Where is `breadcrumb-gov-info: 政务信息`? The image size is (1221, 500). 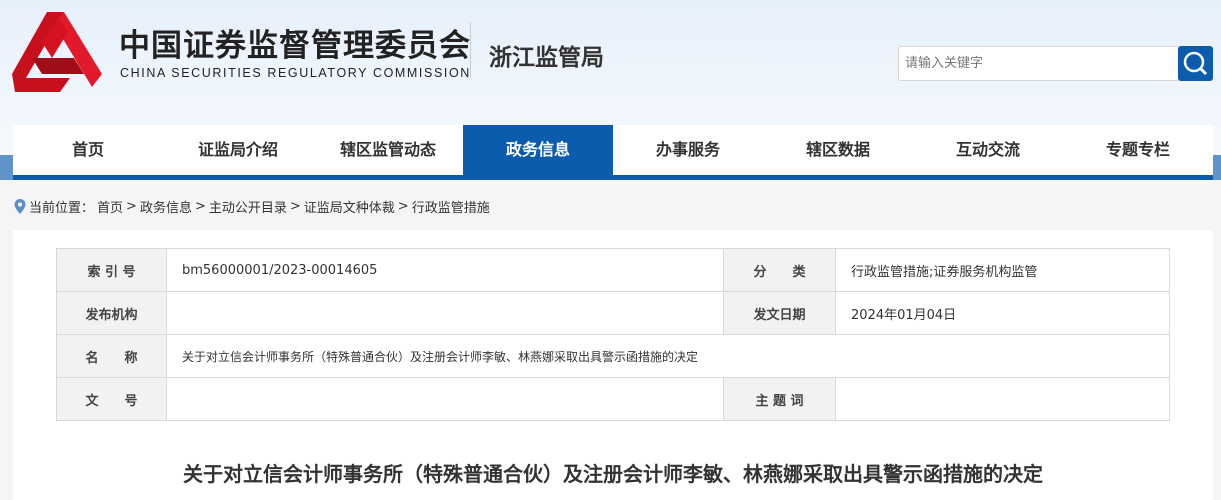
breadcrumb-gov-info: 政务信息 is located at coordinates (166, 206).